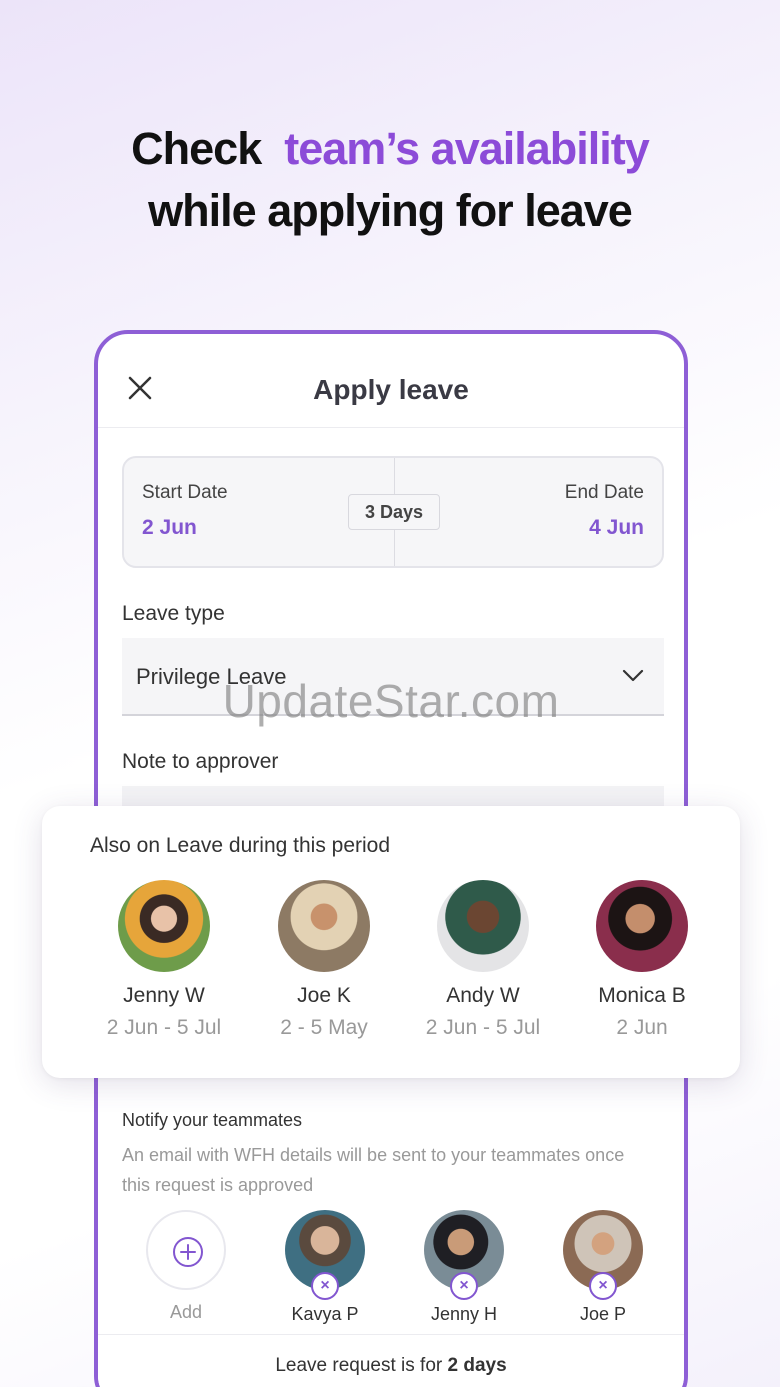 The width and height of the screenshot is (780, 1387). I want to click on footer-bar: Leave request is for 2 days, so click(391, 1360).